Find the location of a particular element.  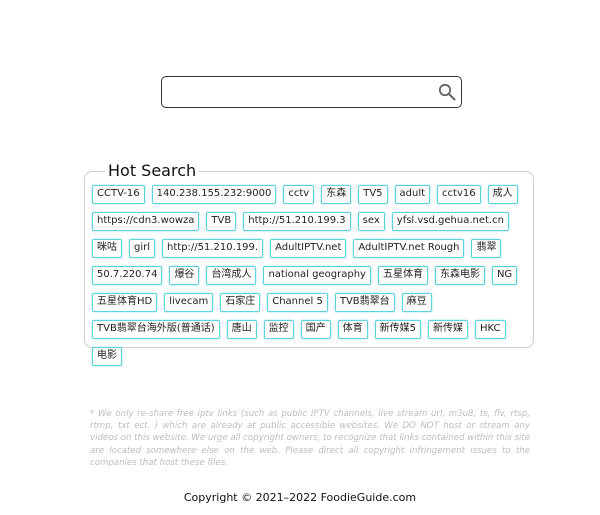

hot-search-tag: sex is located at coordinates (371, 221).